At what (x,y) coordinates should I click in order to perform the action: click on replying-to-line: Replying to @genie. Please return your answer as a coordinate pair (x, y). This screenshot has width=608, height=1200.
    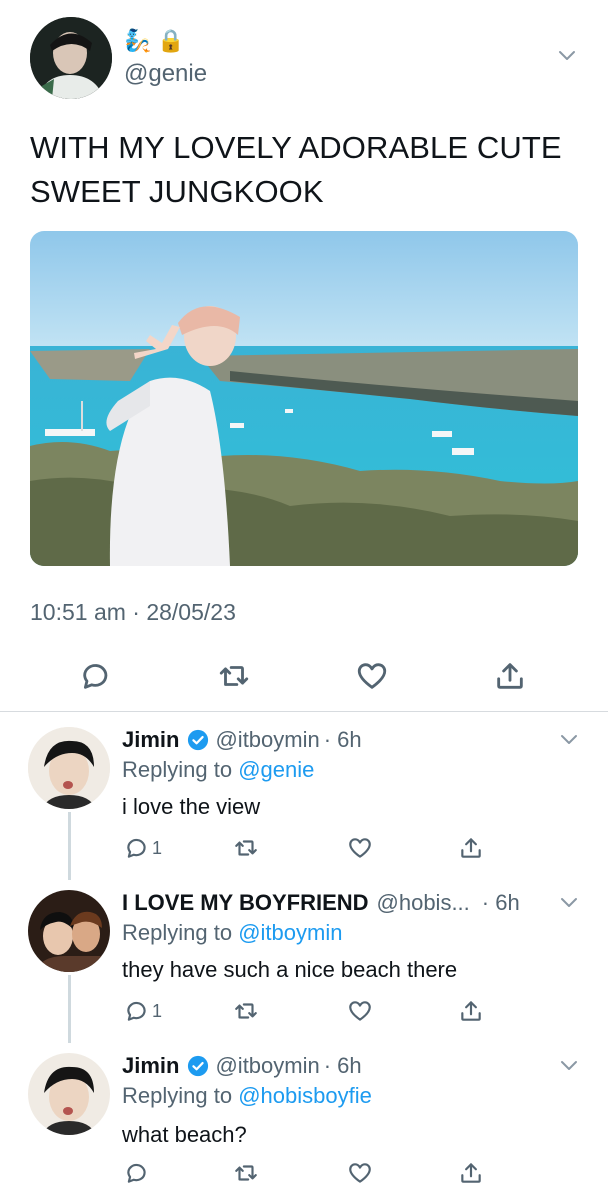
    Looking at the image, I should click on (218, 770).